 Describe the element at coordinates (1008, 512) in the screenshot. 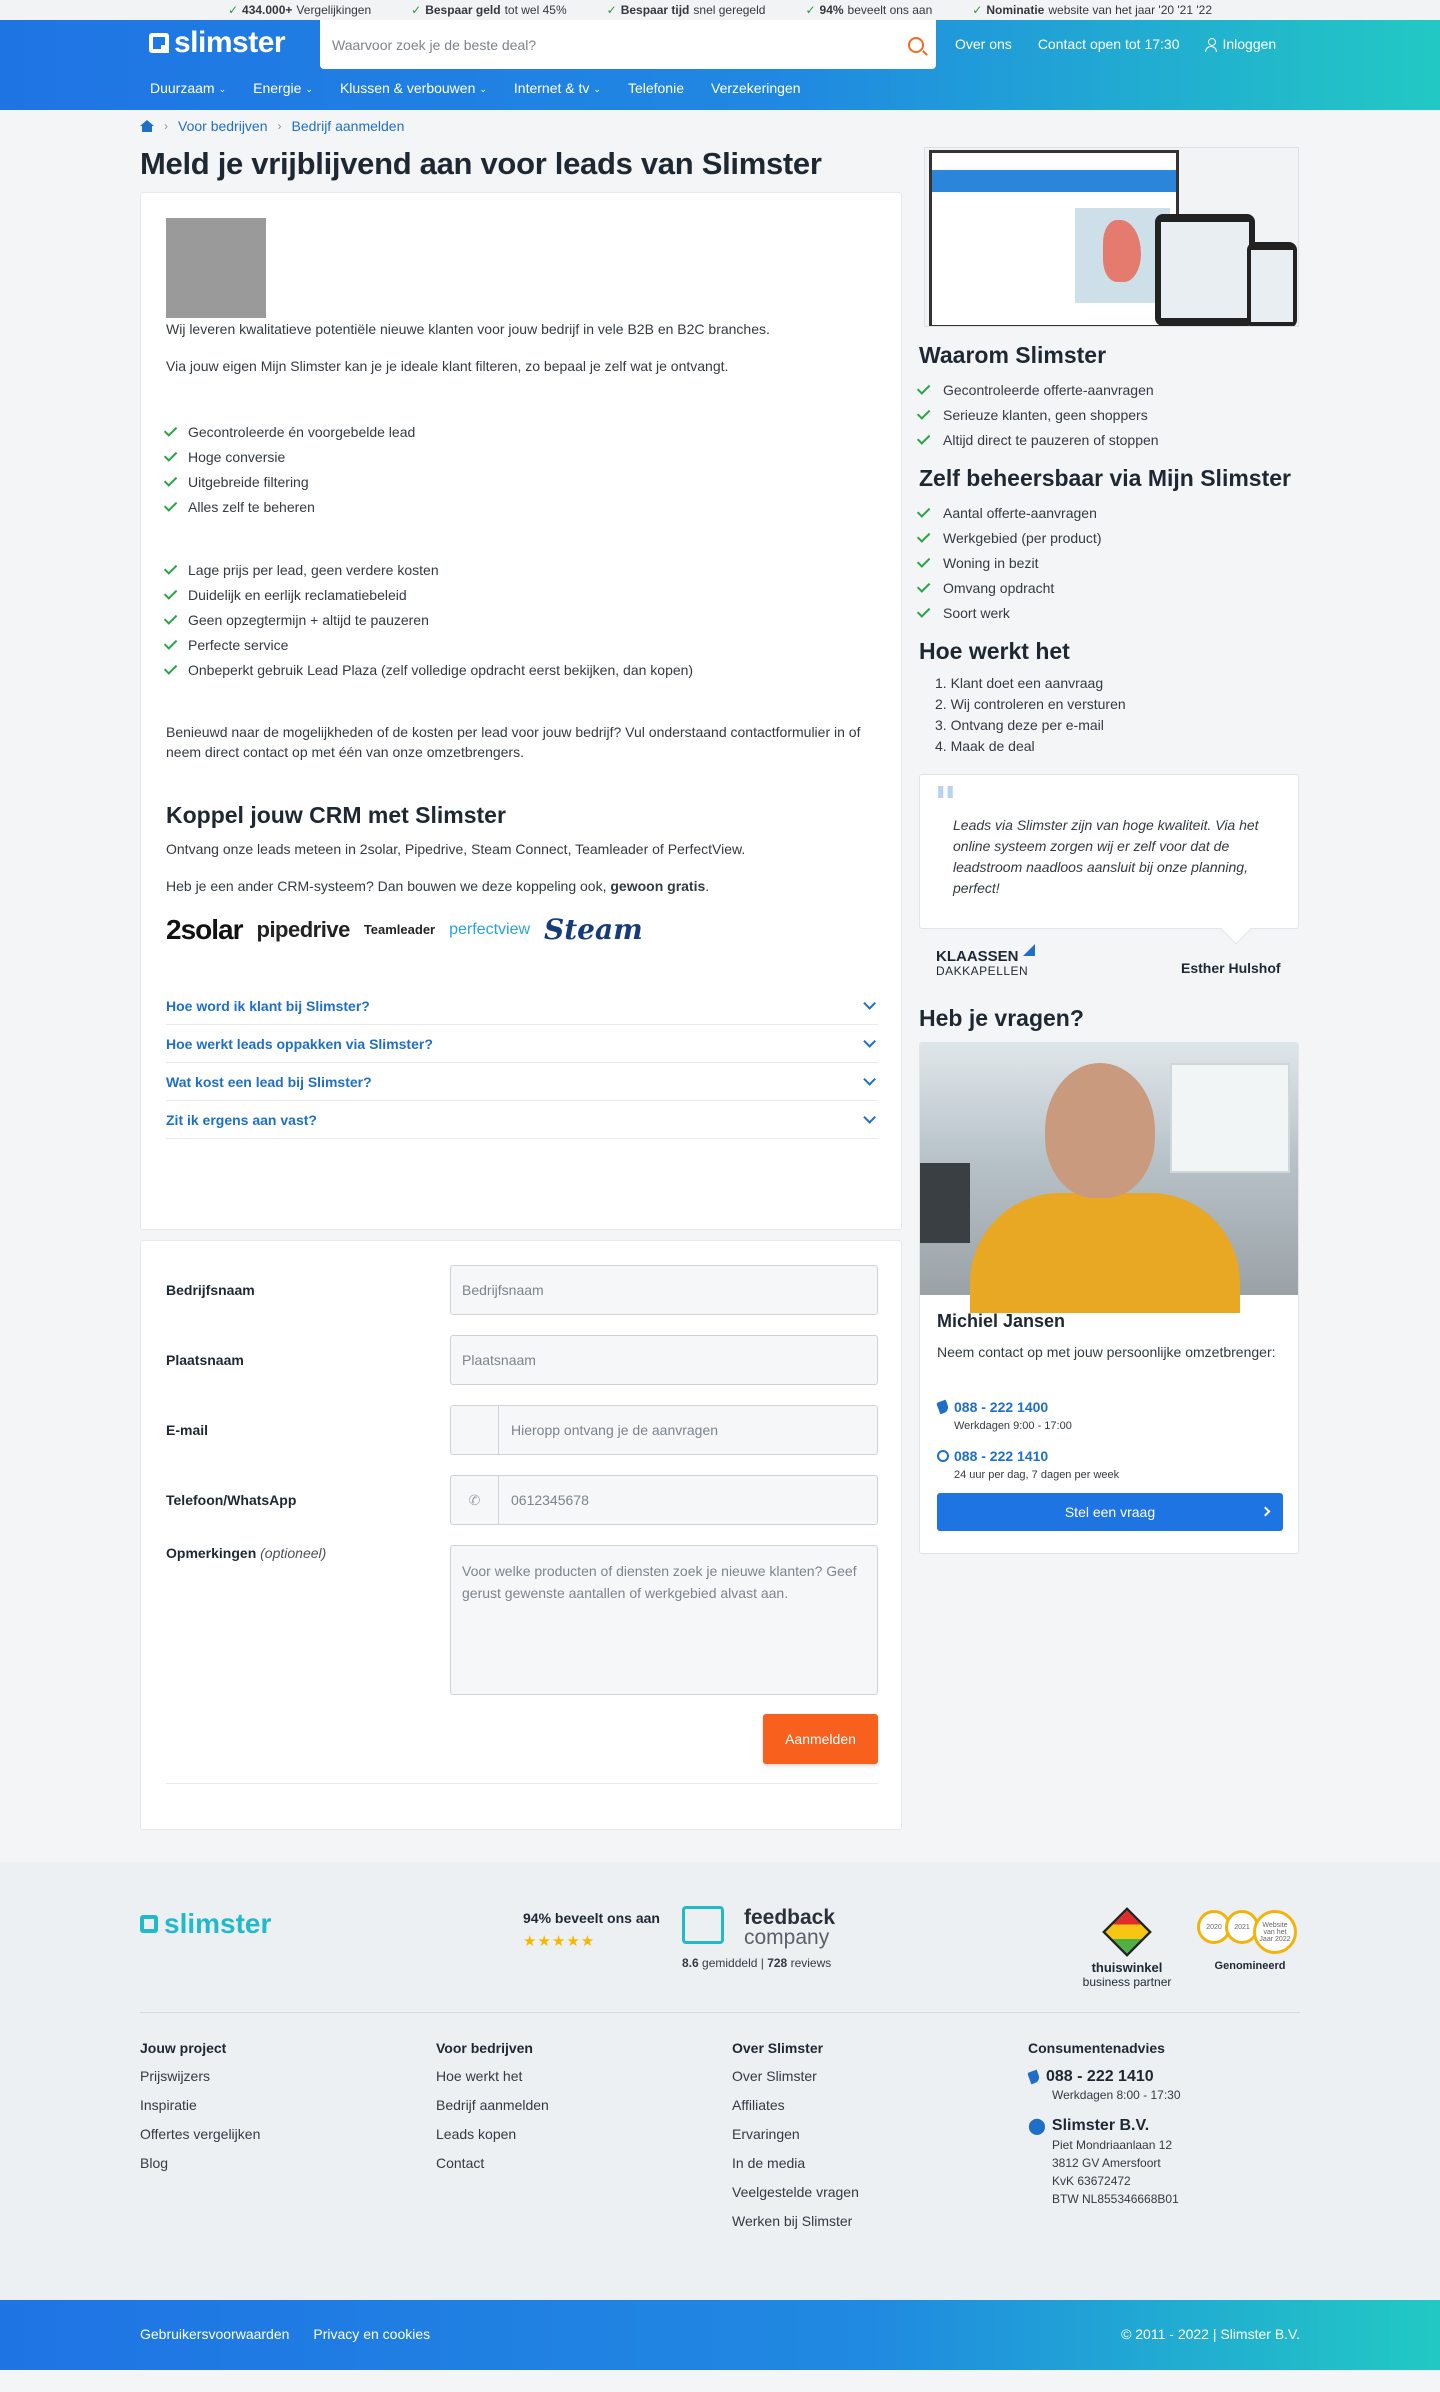

I see `list-item: Aantal offerte-aanvragen` at that location.